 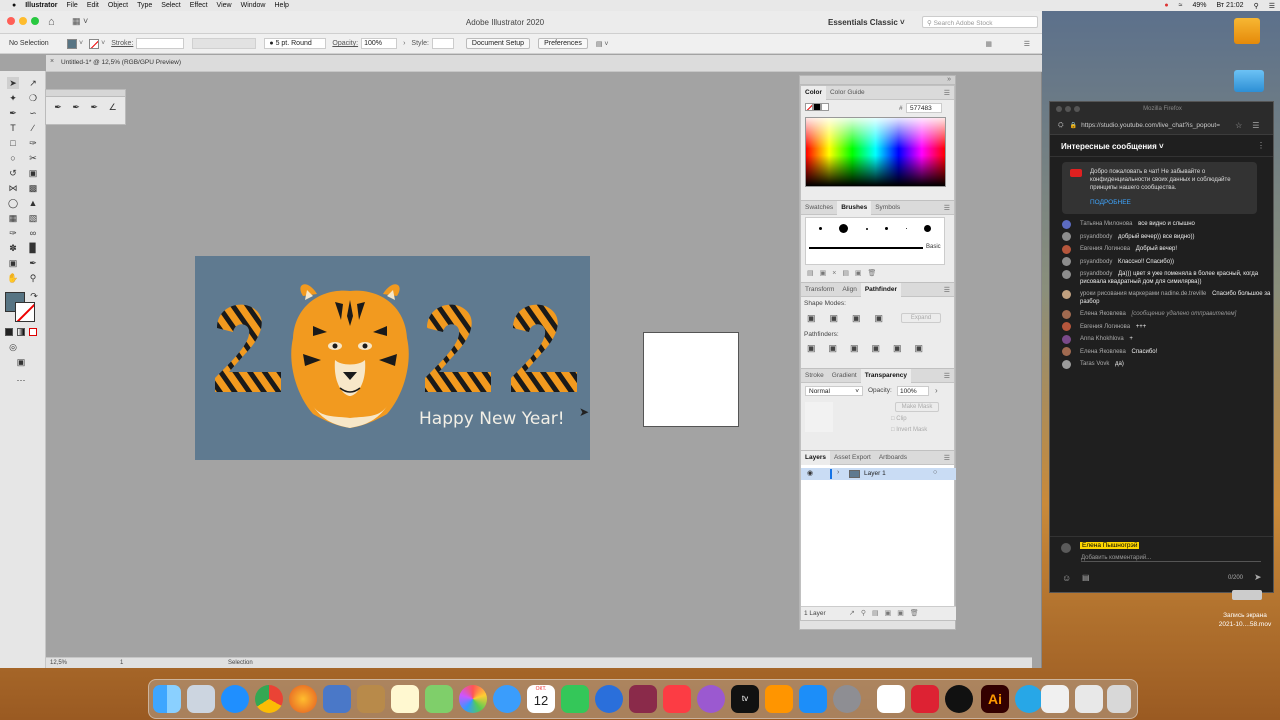 I want to click on status-mode: Selection, so click(x=240, y=663).